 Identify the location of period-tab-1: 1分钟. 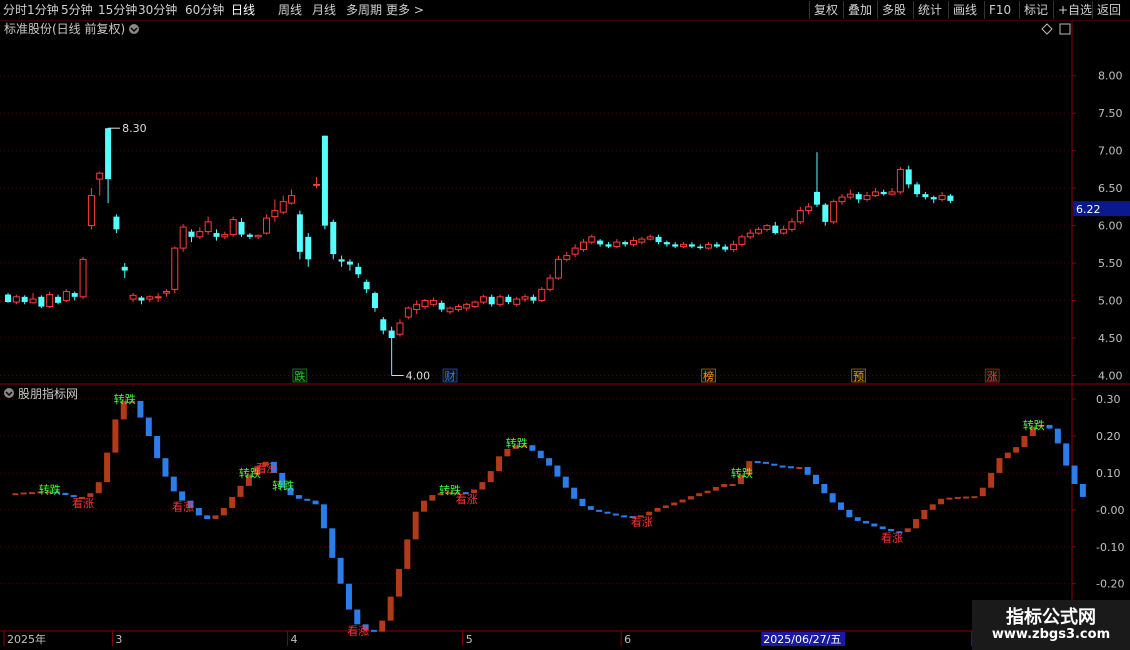
(43, 10).